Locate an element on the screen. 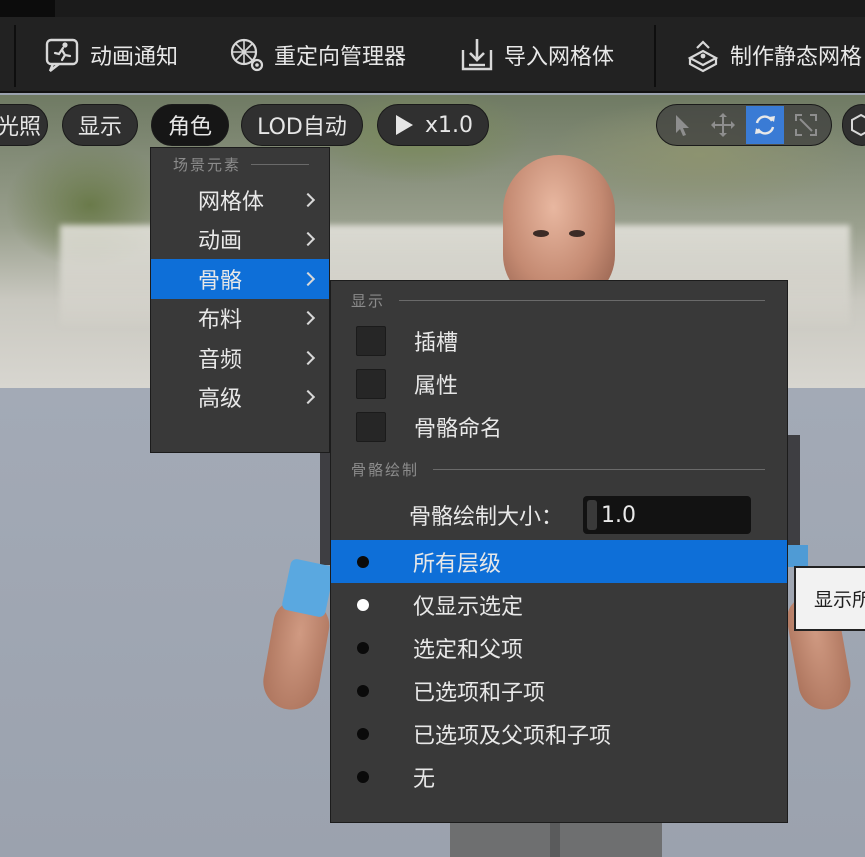  option-selected-only: 仅显示选定 is located at coordinates (559, 604).